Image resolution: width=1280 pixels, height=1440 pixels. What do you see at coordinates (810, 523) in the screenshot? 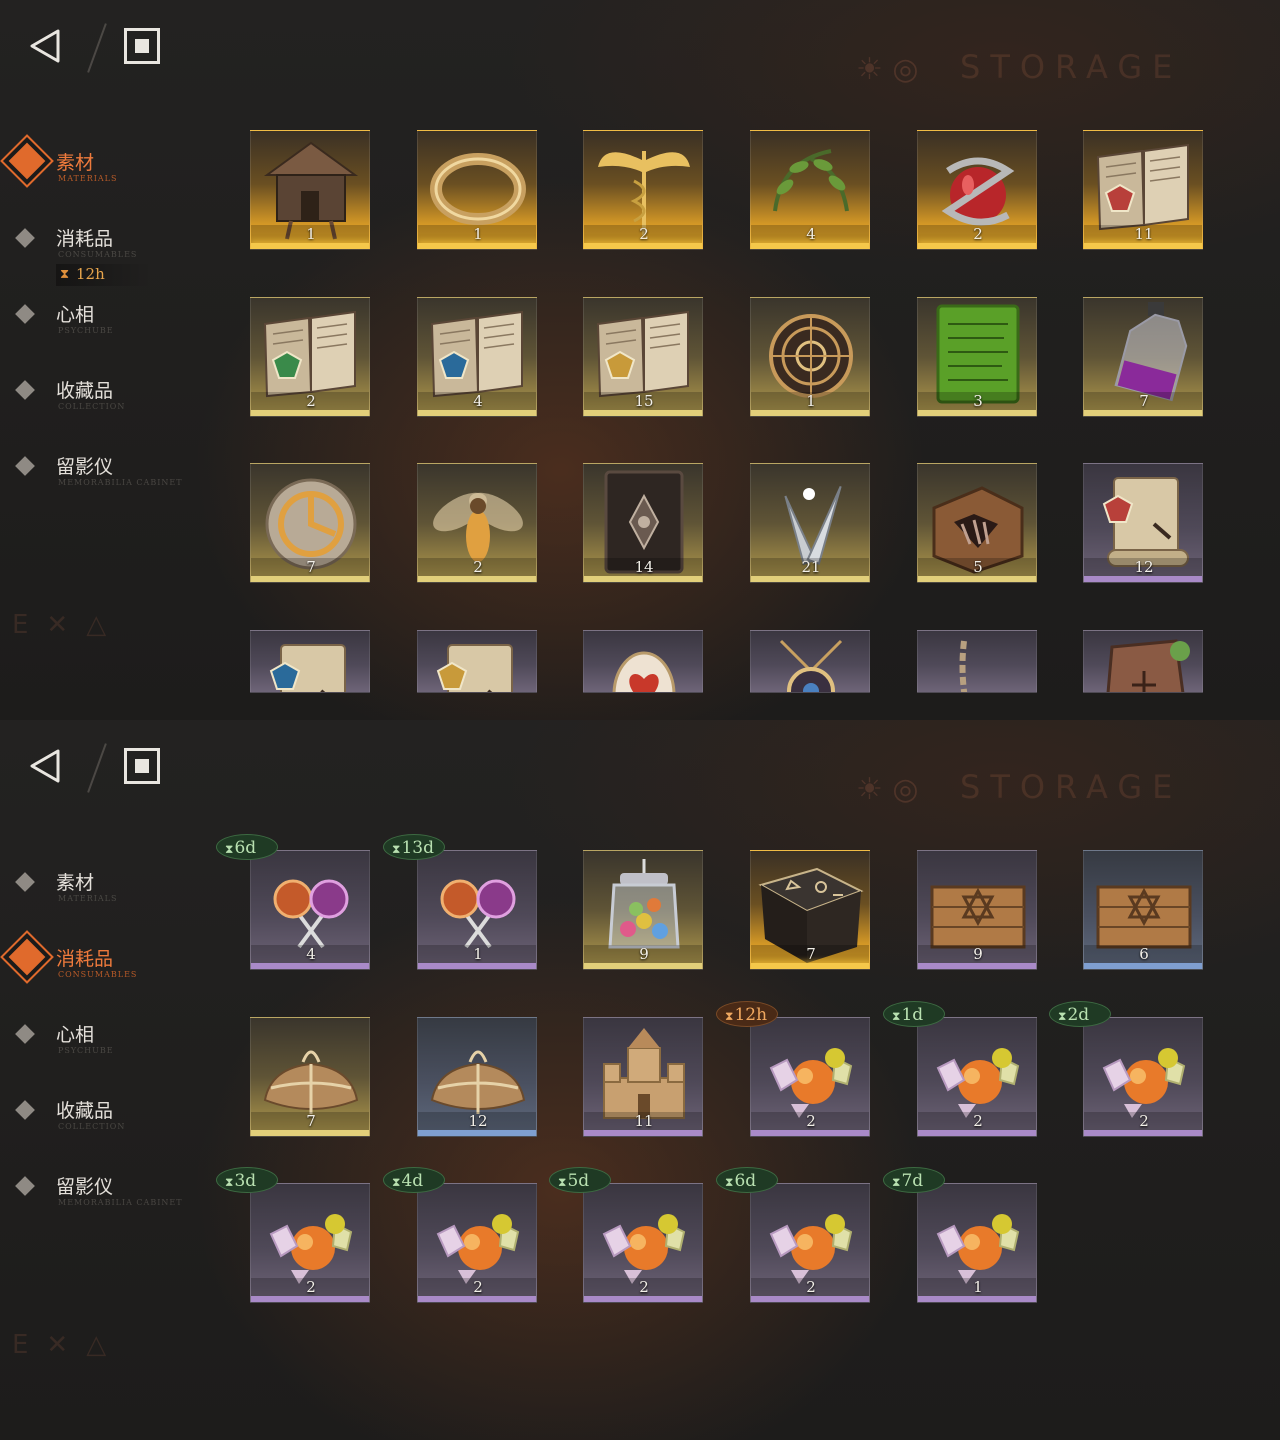
I see `item-slot: 21` at bounding box center [810, 523].